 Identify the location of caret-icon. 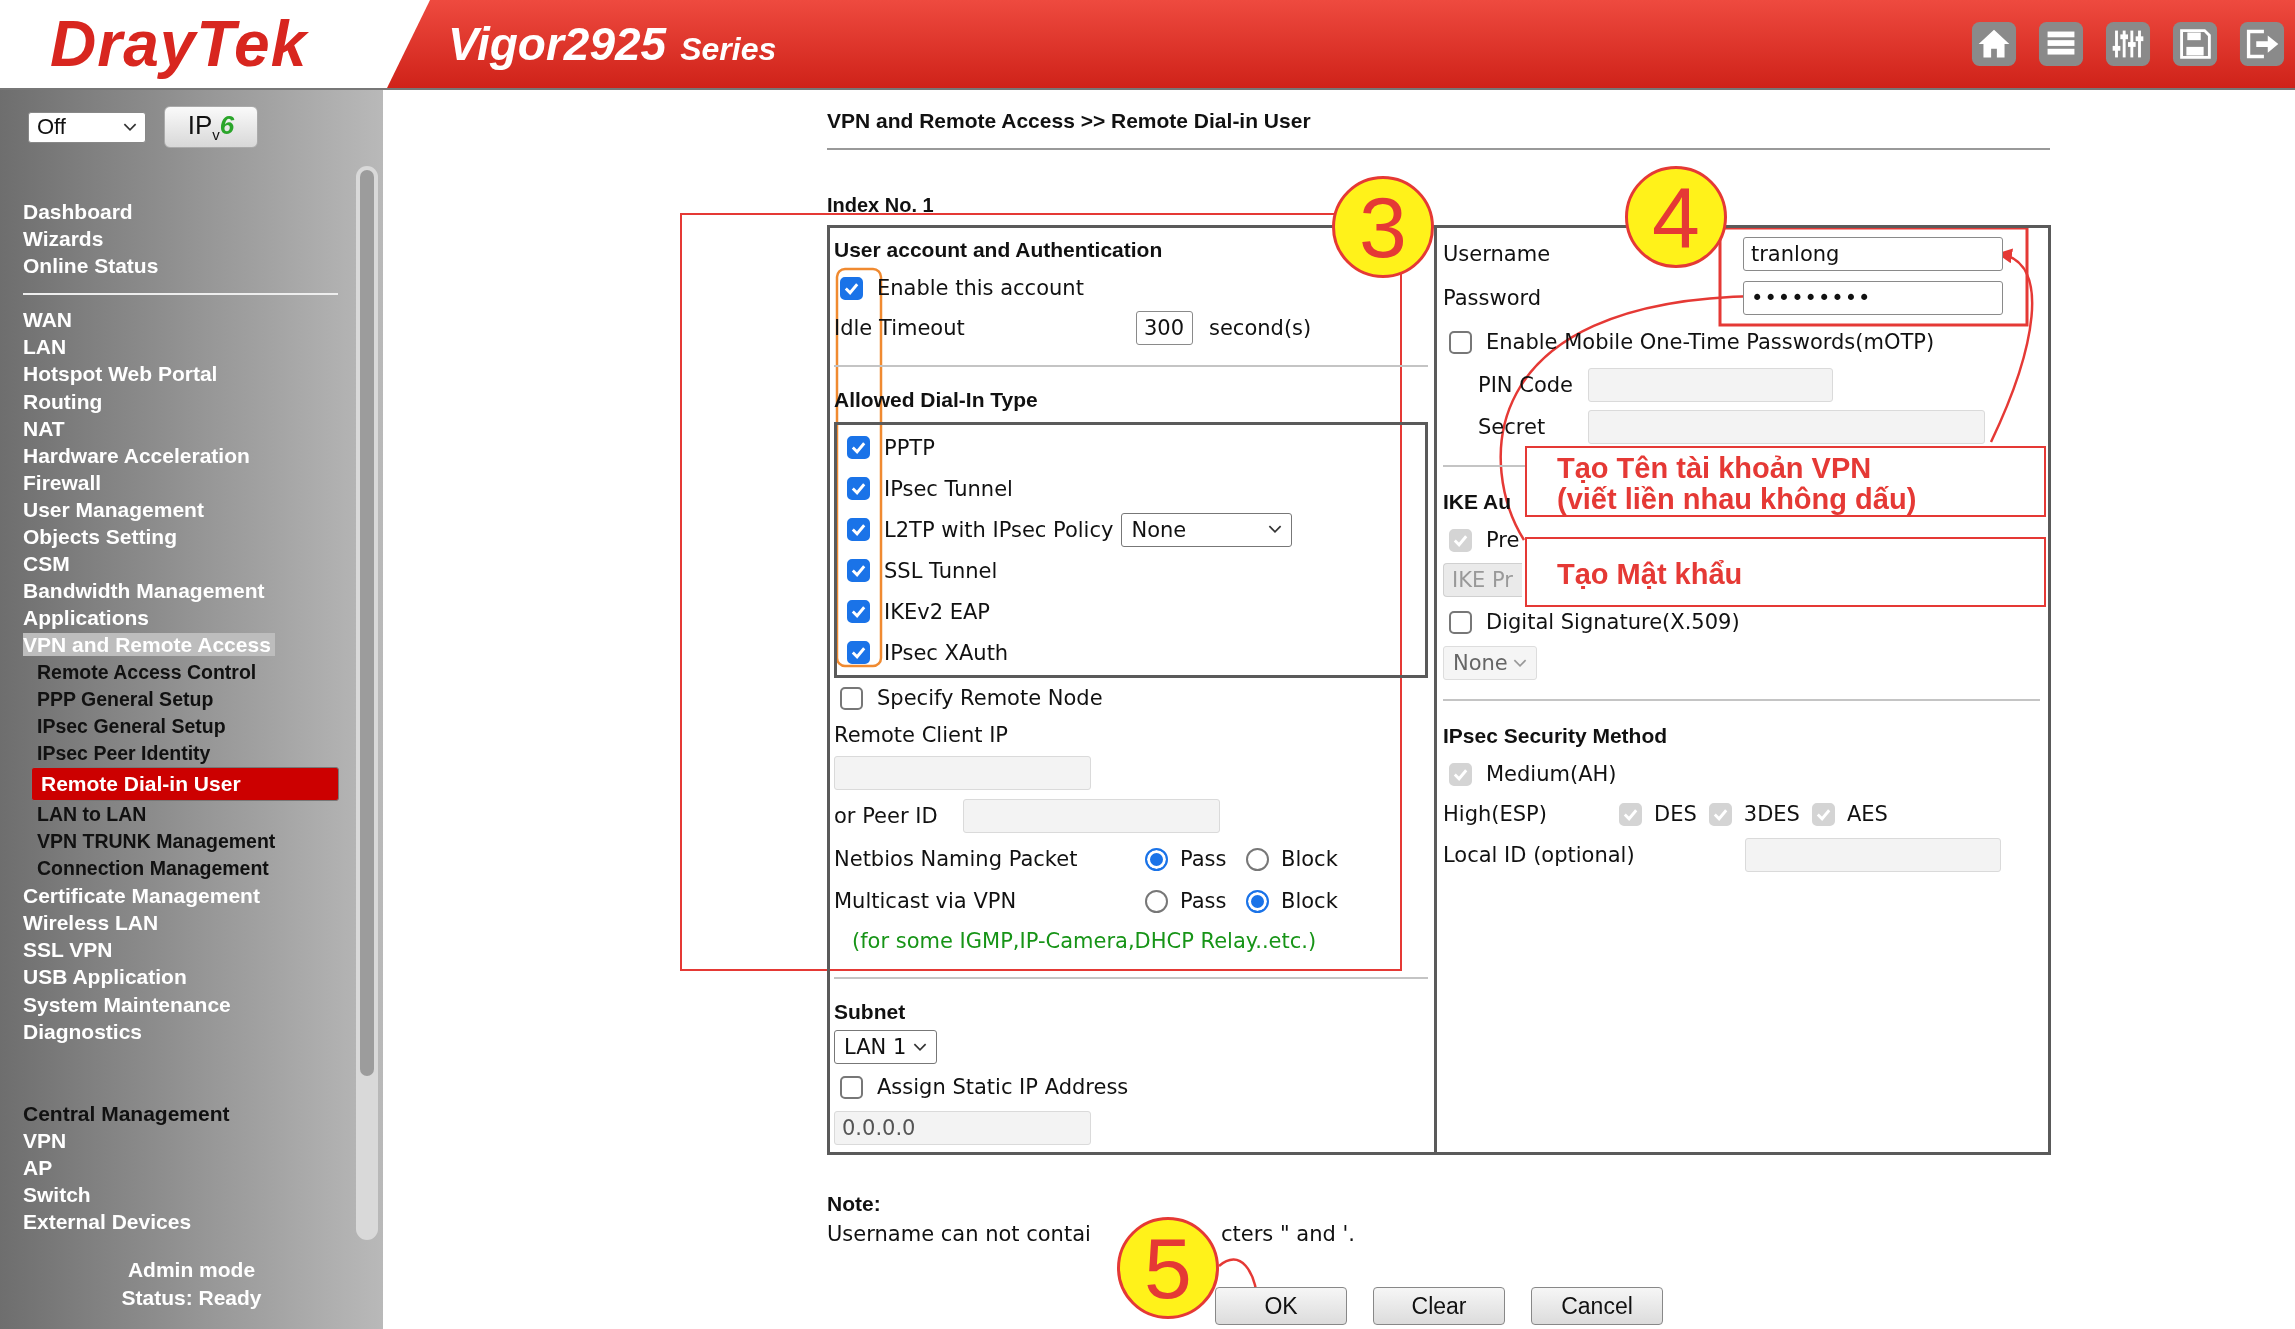
(1520, 663).